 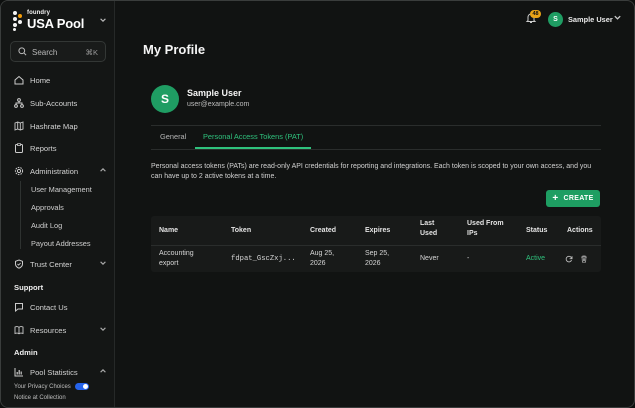 I want to click on token-used-from: -, so click(x=468, y=258).